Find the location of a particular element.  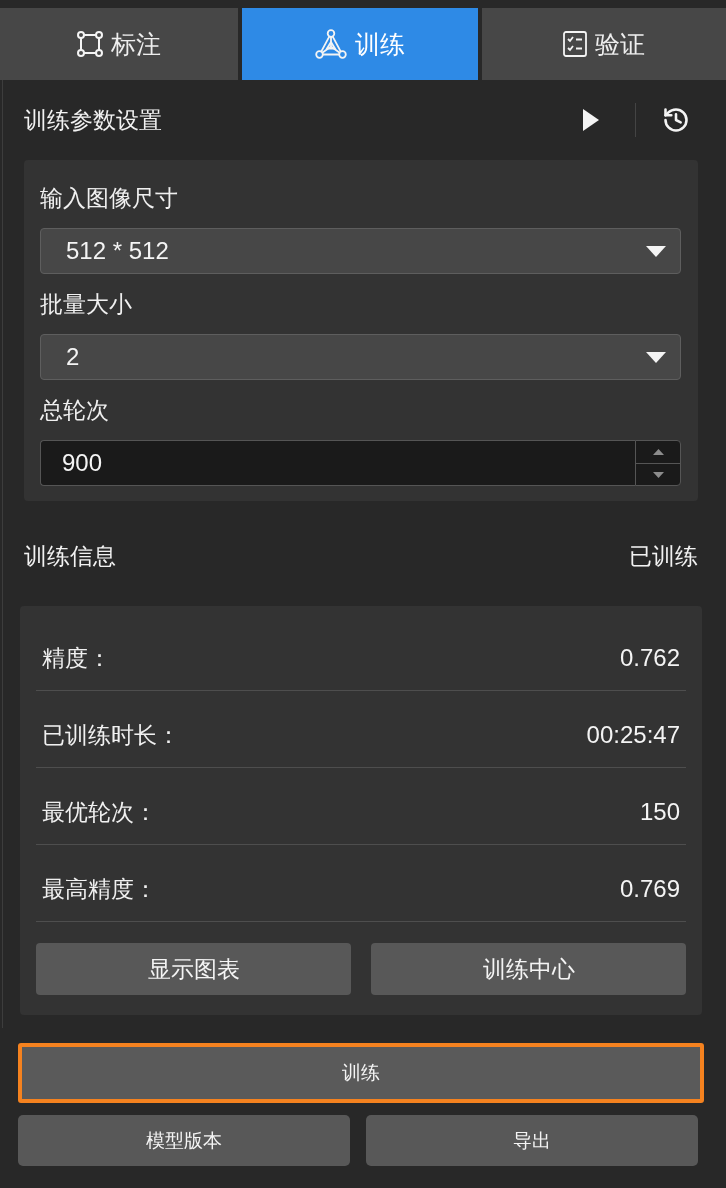

history-icon is located at coordinates (676, 120).